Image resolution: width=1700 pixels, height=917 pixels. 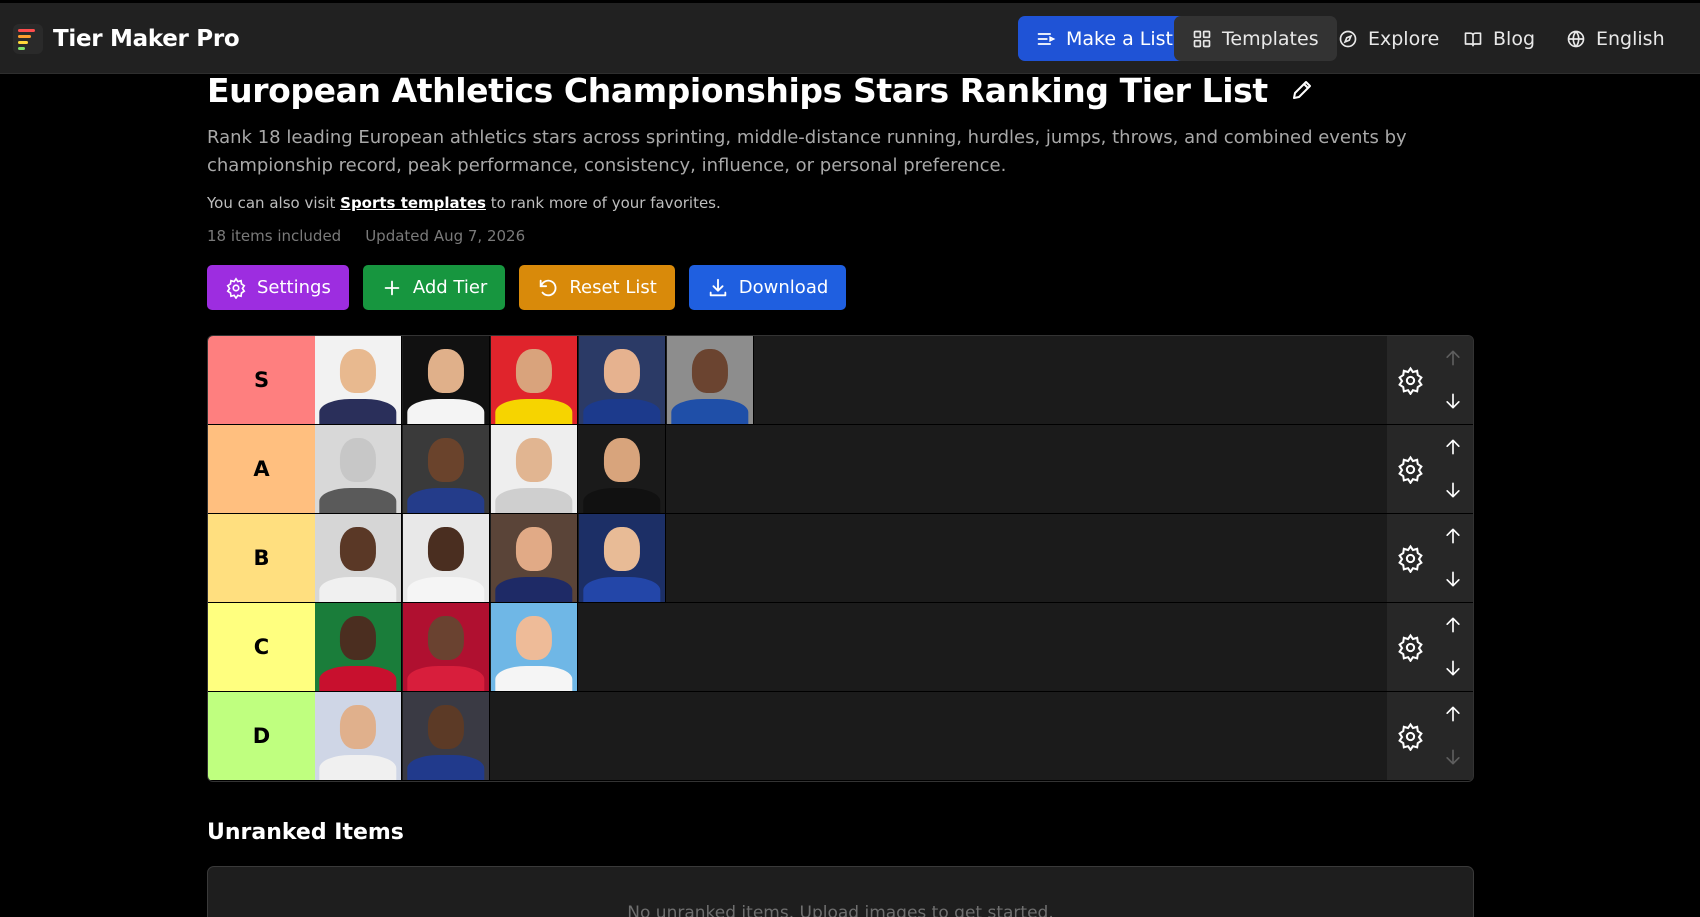 I want to click on make-a-list-button: Make a List, so click(x=1104, y=38).